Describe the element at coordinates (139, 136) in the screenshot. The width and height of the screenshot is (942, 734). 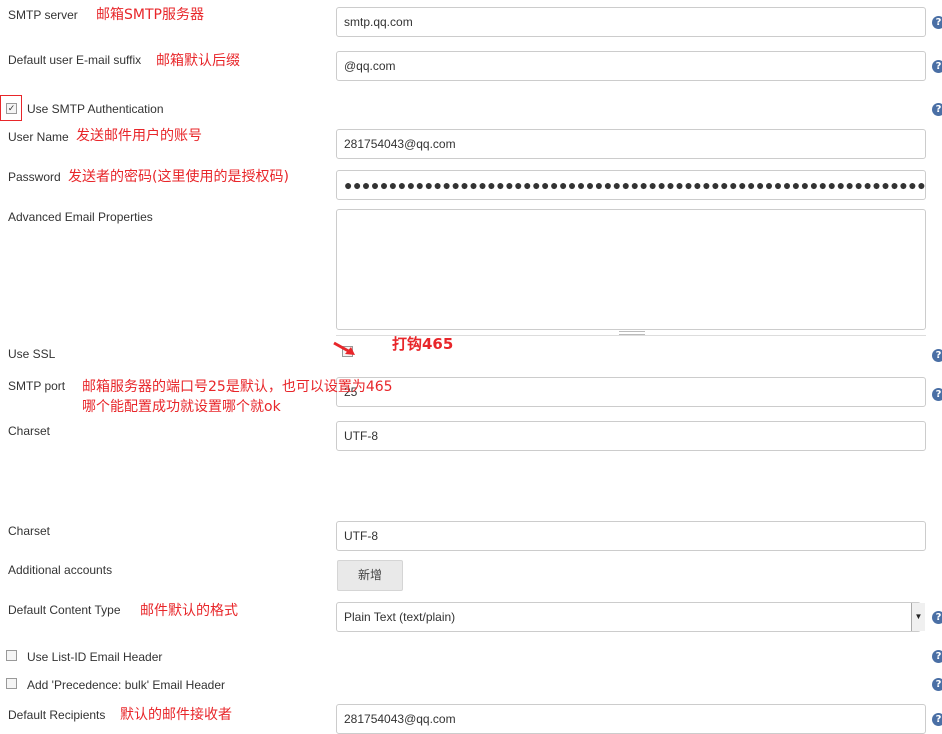
I see `user-name-annotation: 发送邮件用户的账号` at that location.